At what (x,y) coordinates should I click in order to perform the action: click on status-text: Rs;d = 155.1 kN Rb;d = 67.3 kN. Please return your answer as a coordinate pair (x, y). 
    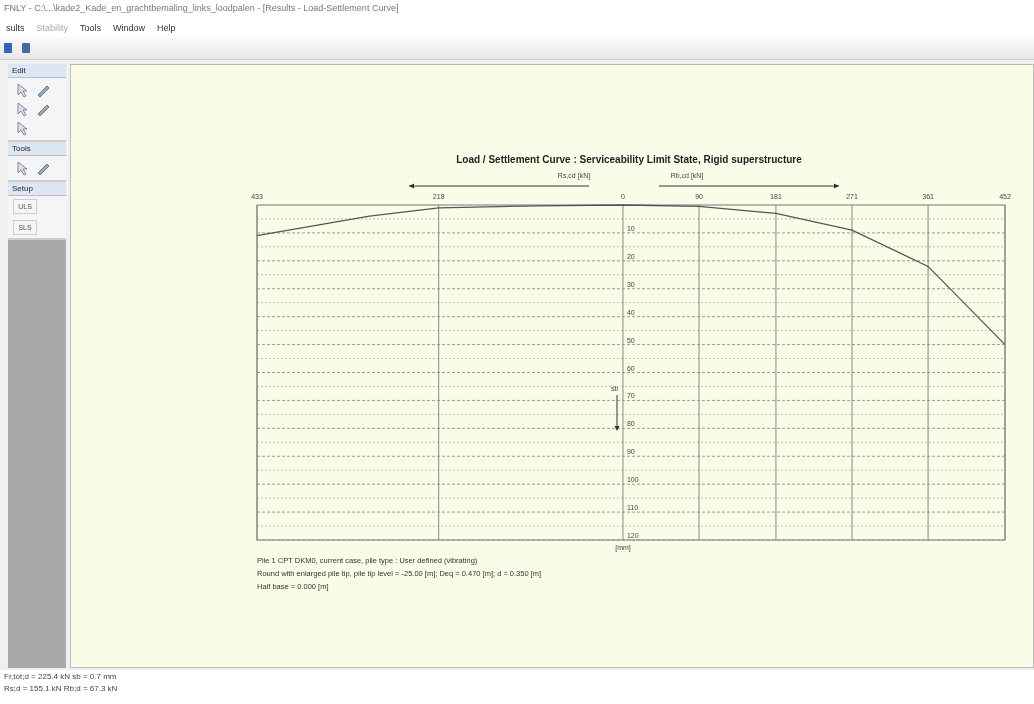
    Looking at the image, I should click on (61, 688).